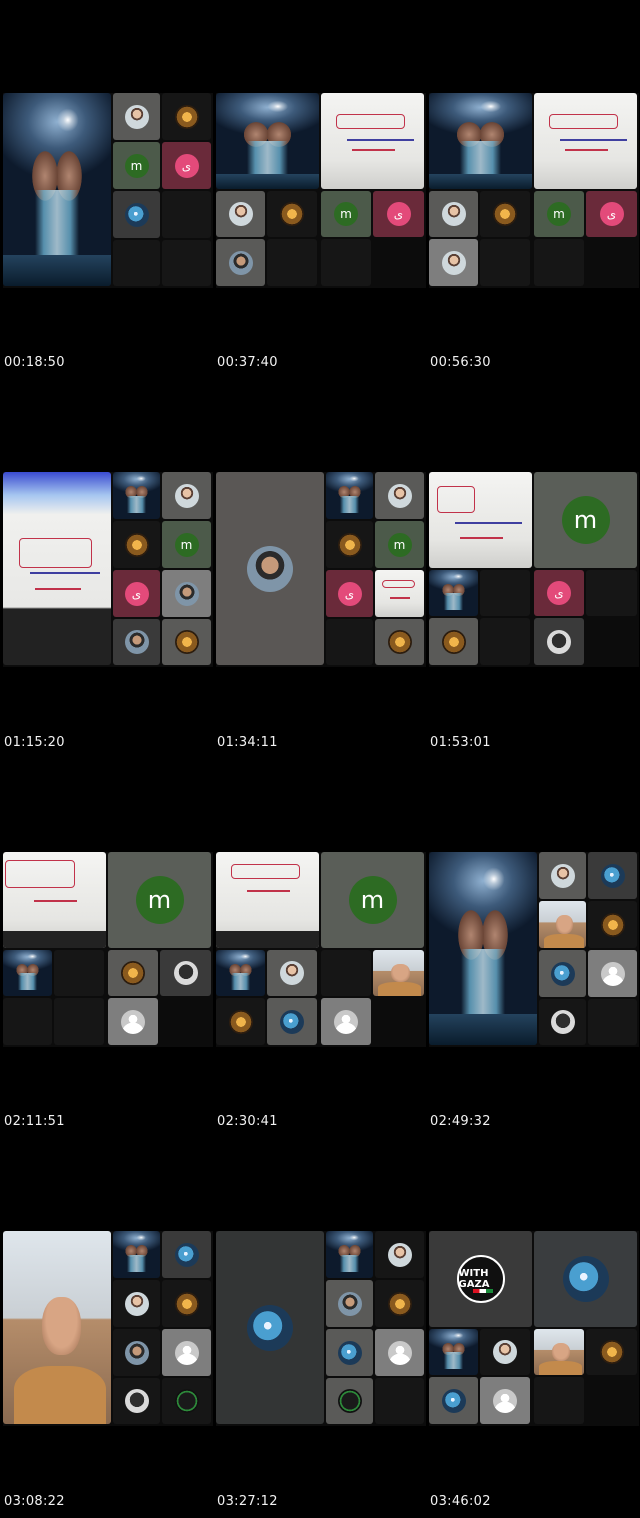 The image size is (640, 1518). What do you see at coordinates (460, 362) in the screenshot?
I see `timestamp: 00:56:30` at bounding box center [460, 362].